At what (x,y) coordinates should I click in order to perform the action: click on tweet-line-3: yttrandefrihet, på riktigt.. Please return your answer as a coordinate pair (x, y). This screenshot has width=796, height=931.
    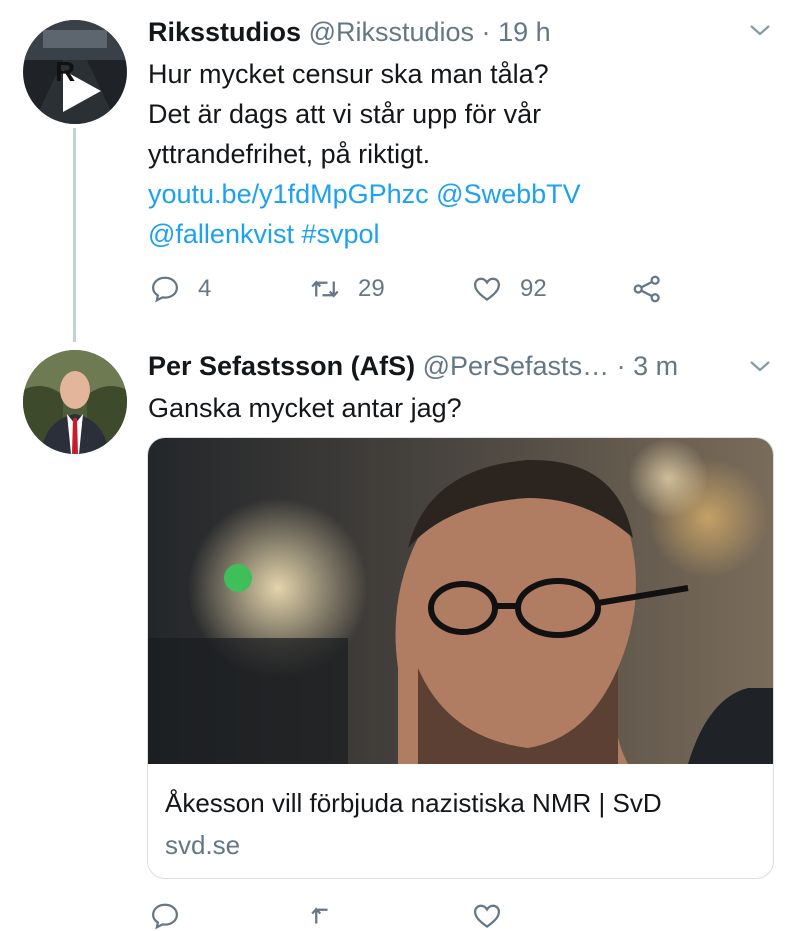
    Looking at the image, I should click on (289, 154).